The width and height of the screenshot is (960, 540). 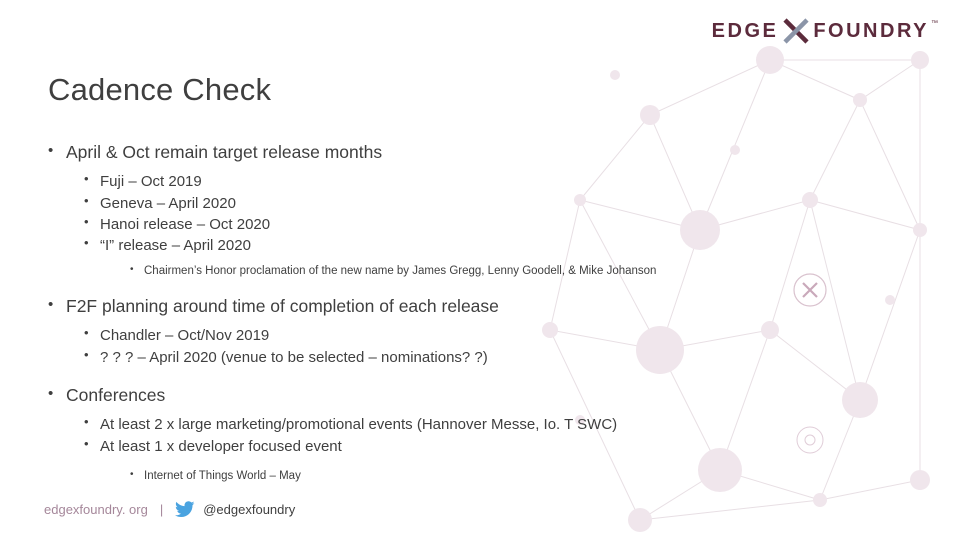 What do you see at coordinates (169, 509) in the screenshot?
I see `footer: edgexfoundry. org | @edgexfoundry` at bounding box center [169, 509].